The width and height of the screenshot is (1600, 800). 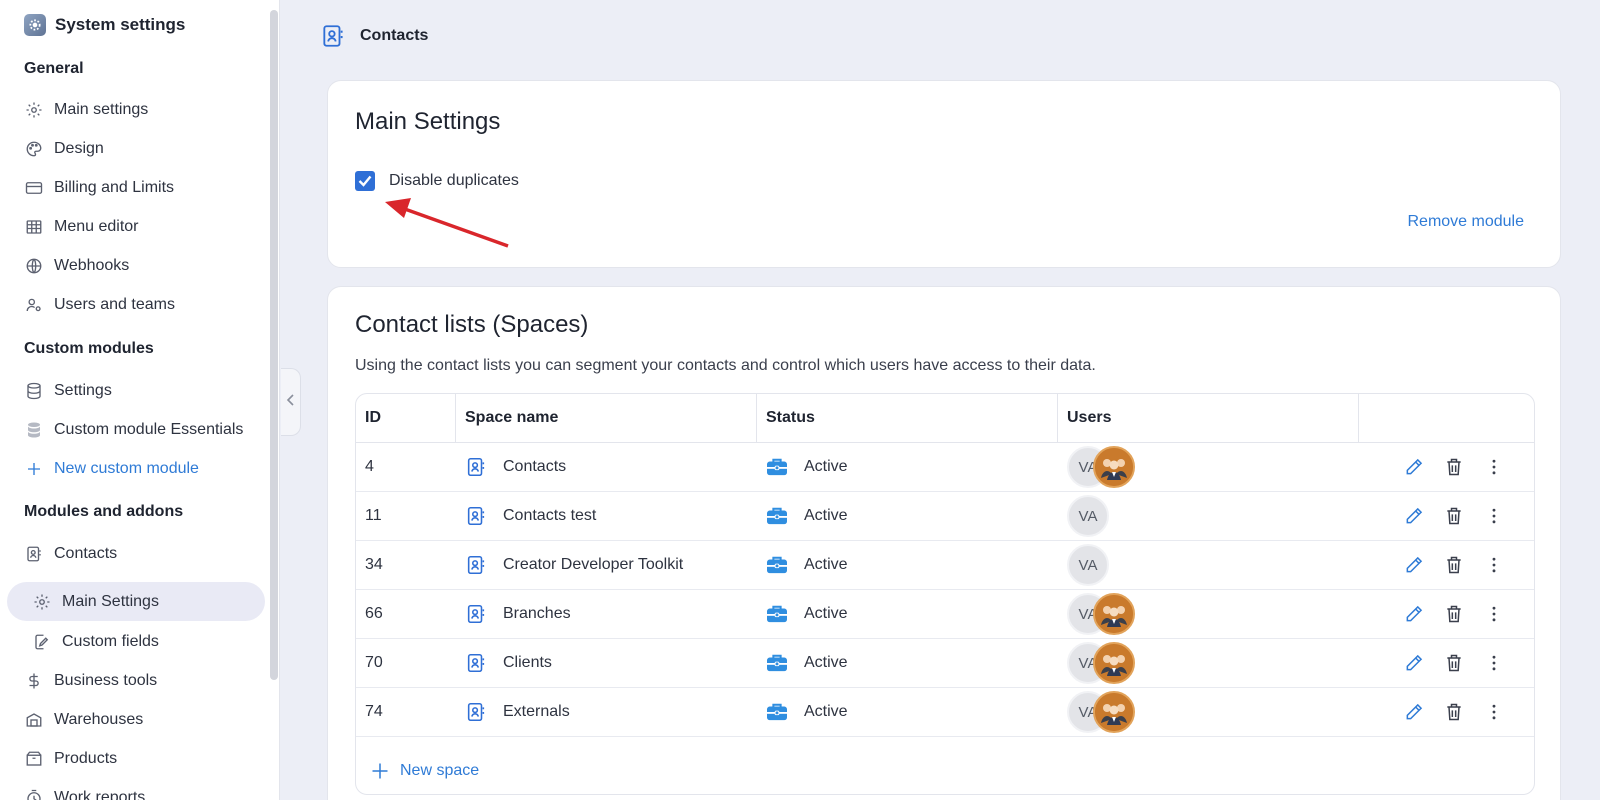 What do you see at coordinates (424, 771) in the screenshot?
I see `new-space-button: New space` at bounding box center [424, 771].